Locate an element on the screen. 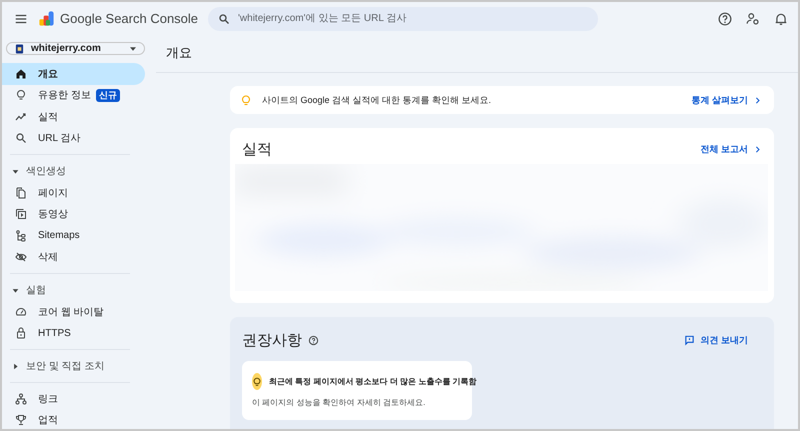 The height and width of the screenshot is (431, 800). panel-title: 권장사항 is located at coordinates (272, 340).